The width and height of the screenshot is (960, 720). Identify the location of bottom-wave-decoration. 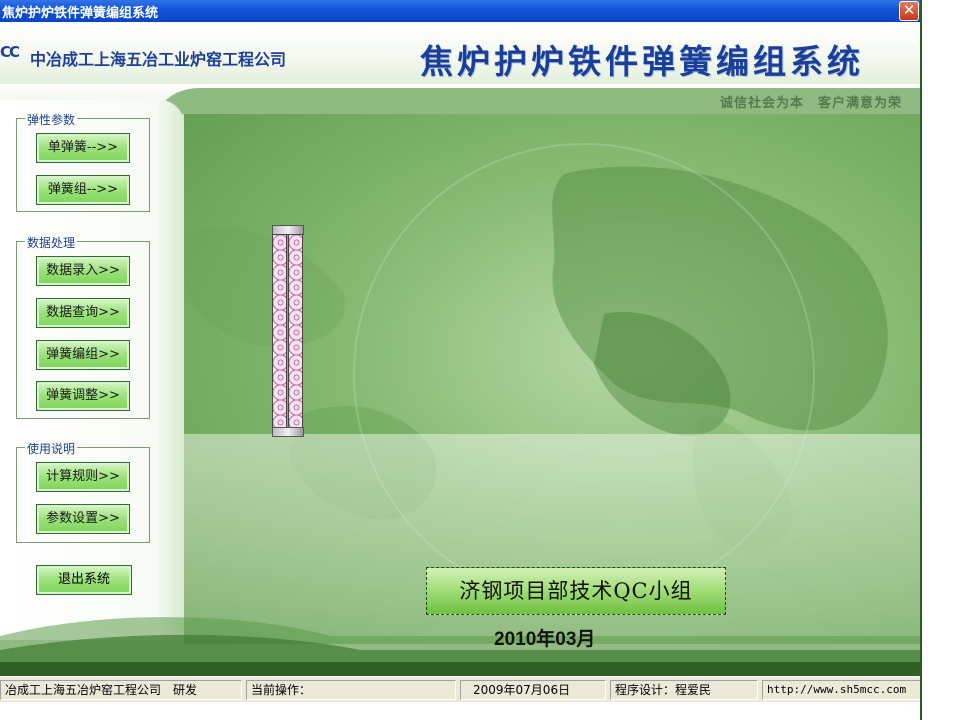
(460, 646).